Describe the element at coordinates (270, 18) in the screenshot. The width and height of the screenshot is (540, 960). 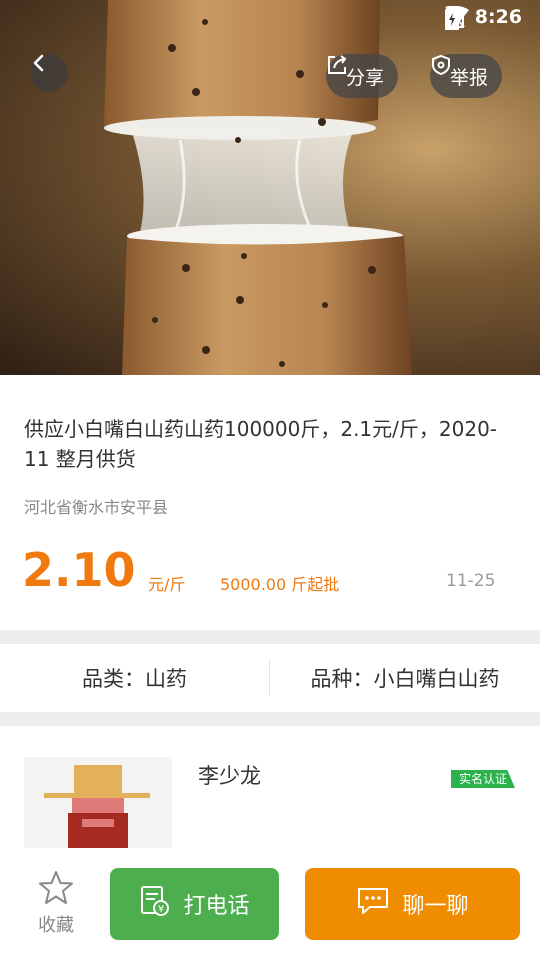
I see `status-bar: 8:26` at that location.